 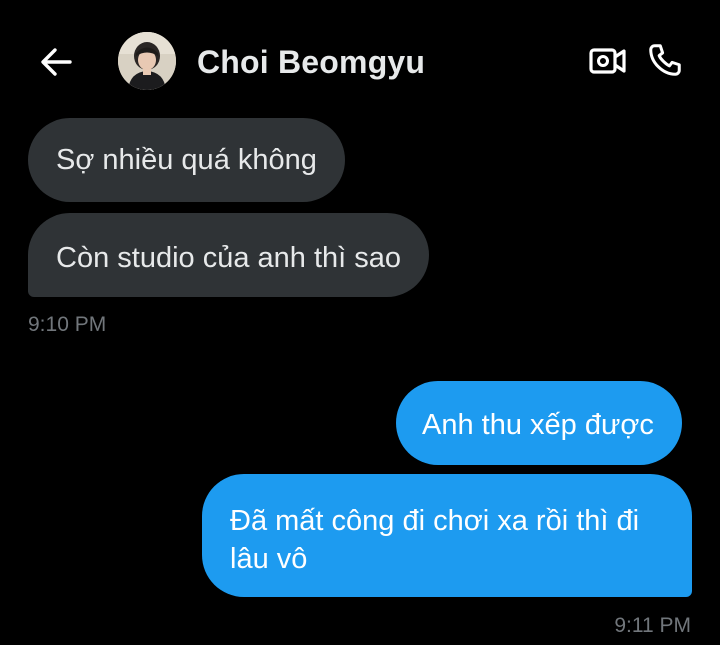 What do you see at coordinates (229, 255) in the screenshot?
I see `incoming-message: Còn studio của anh thì sao` at bounding box center [229, 255].